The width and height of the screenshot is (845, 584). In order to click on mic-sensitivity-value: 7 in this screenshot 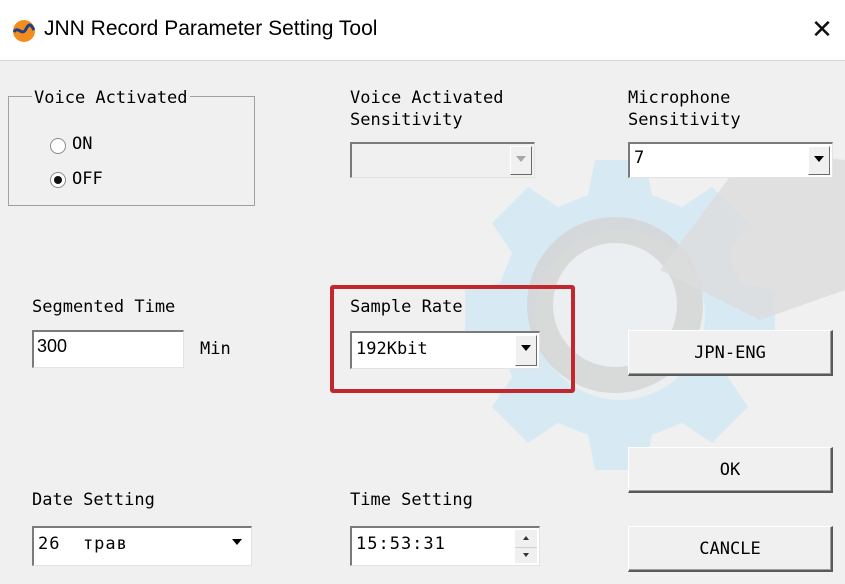, I will do `click(639, 158)`.